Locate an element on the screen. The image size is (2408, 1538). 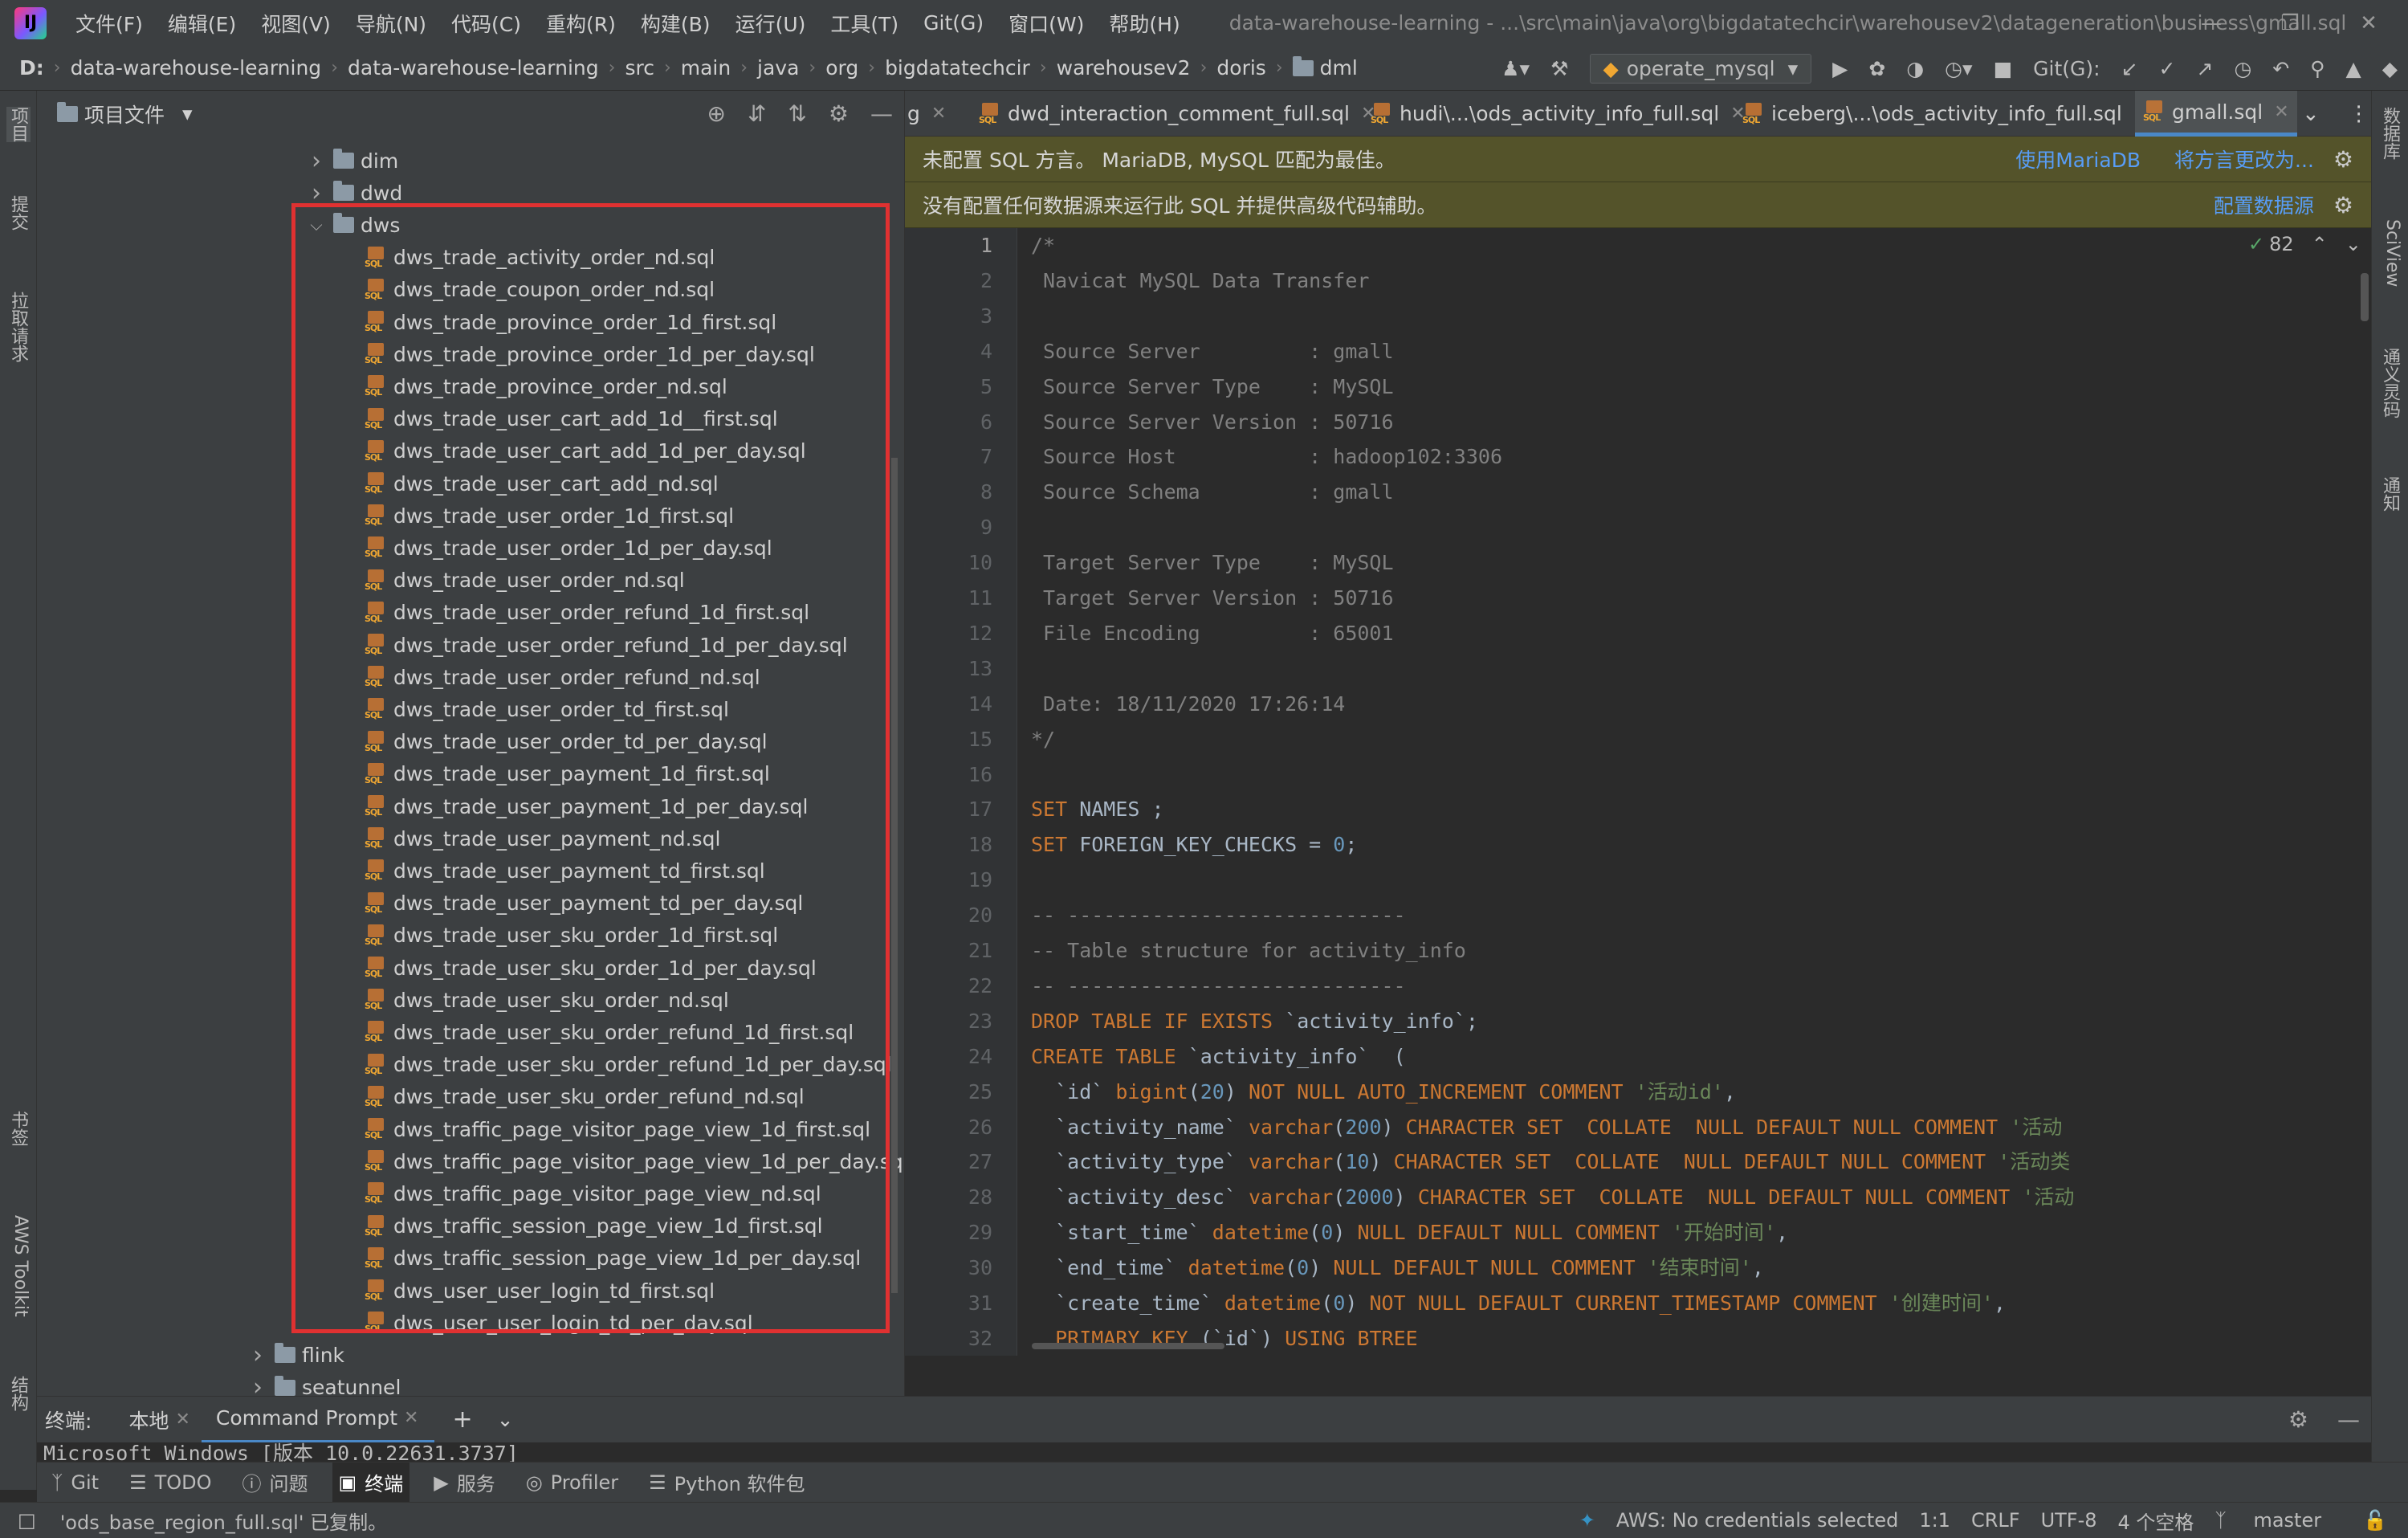
debug-icon: ✿ is located at coordinates (1876, 68).